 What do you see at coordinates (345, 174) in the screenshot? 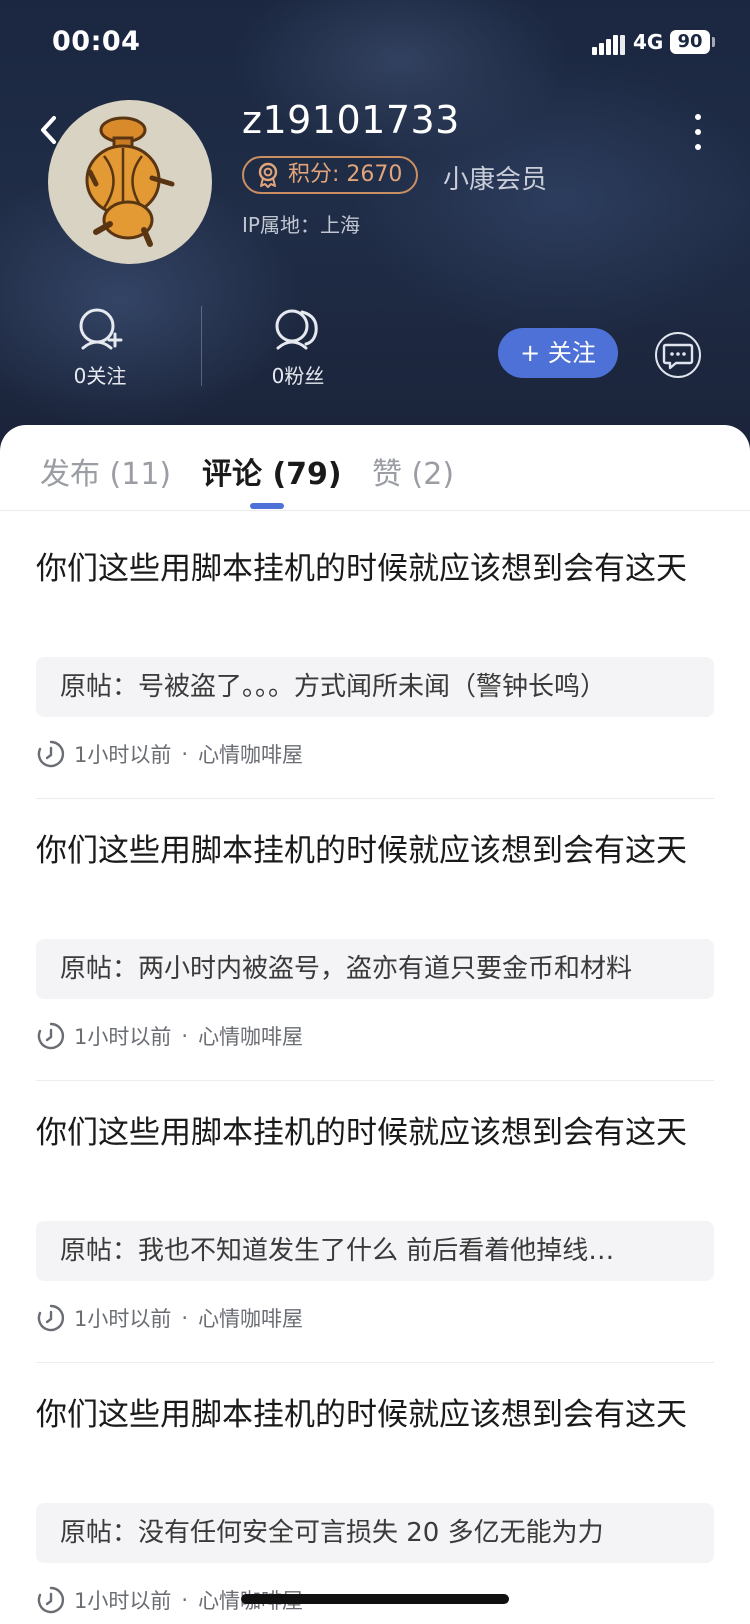
I see `points-value: 积分: 2670` at bounding box center [345, 174].